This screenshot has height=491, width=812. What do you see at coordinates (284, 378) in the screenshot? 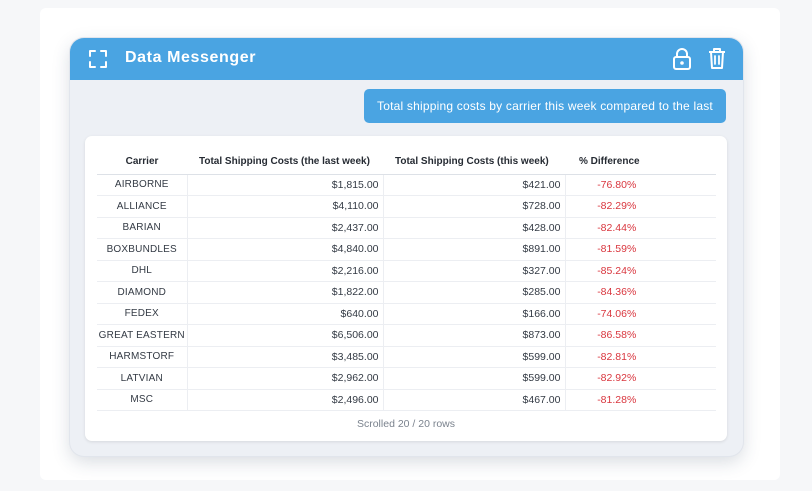
I see `cell-last-week: $2,962.00` at bounding box center [284, 378].